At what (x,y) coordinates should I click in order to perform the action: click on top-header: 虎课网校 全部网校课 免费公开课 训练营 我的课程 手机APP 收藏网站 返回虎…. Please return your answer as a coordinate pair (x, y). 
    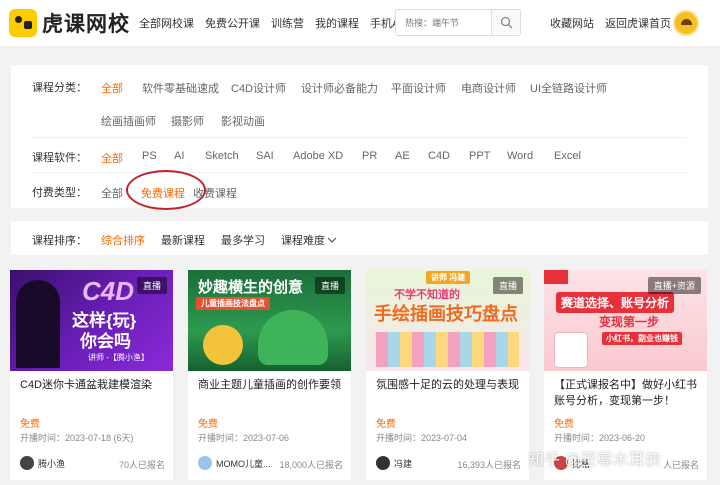
    Looking at the image, I should click on (360, 23).